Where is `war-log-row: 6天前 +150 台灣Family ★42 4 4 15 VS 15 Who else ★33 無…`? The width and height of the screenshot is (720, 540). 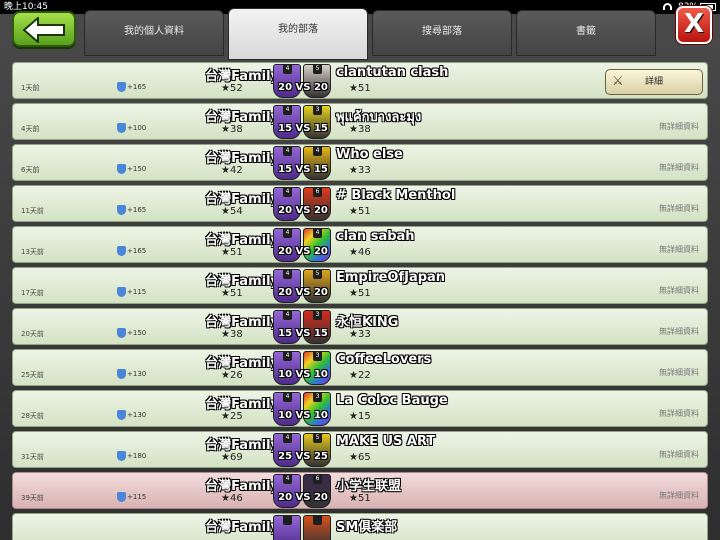 war-log-row: 6天前 +150 台灣Family ★42 4 4 15 VS 15 Who else ★33 無… is located at coordinates (360, 162).